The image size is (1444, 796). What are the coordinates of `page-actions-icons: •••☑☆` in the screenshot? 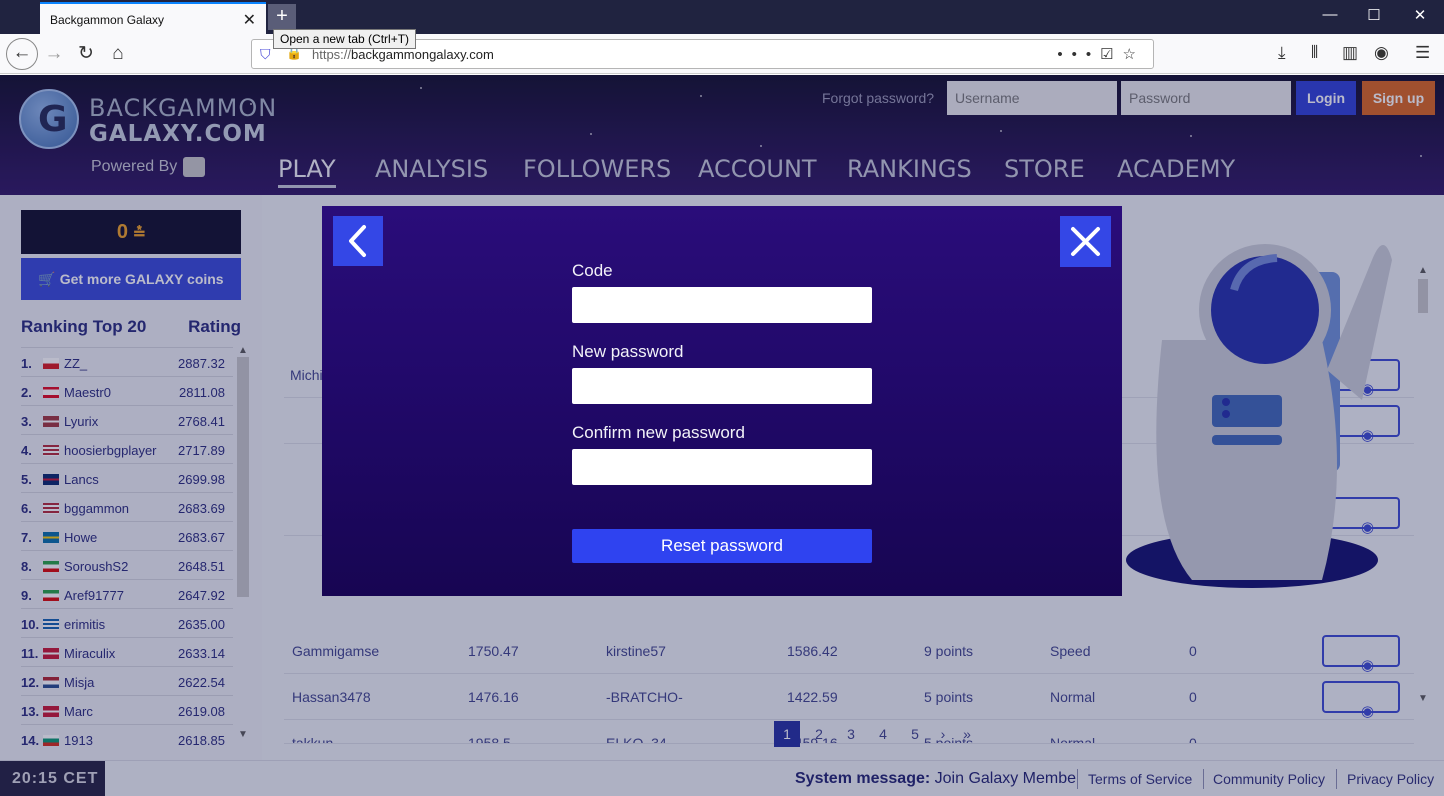 It's located at (1101, 54).